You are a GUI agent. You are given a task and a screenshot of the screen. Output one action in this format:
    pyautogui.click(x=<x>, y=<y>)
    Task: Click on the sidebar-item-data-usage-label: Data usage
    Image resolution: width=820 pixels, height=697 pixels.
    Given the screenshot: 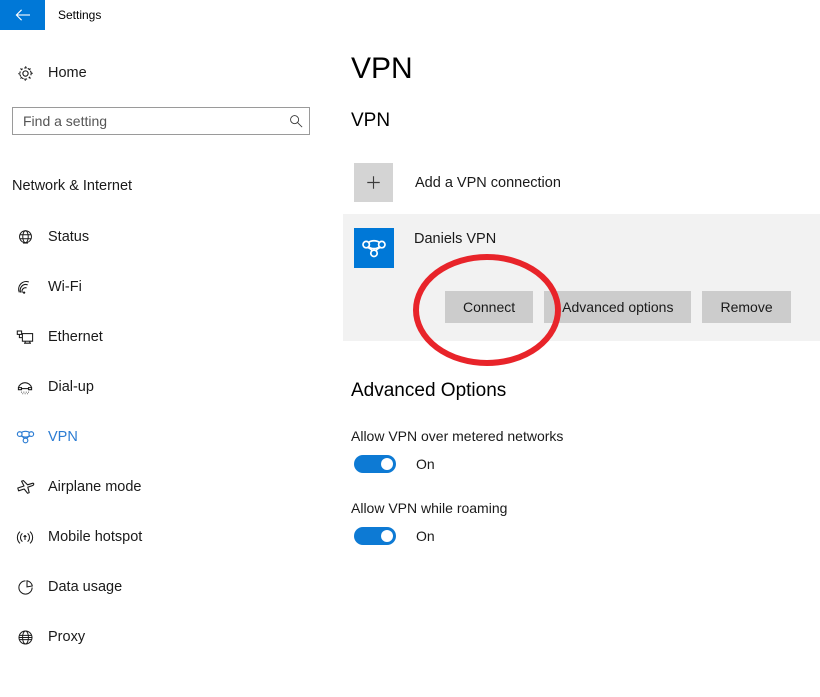 What is the action you would take?
    pyautogui.click(x=85, y=587)
    